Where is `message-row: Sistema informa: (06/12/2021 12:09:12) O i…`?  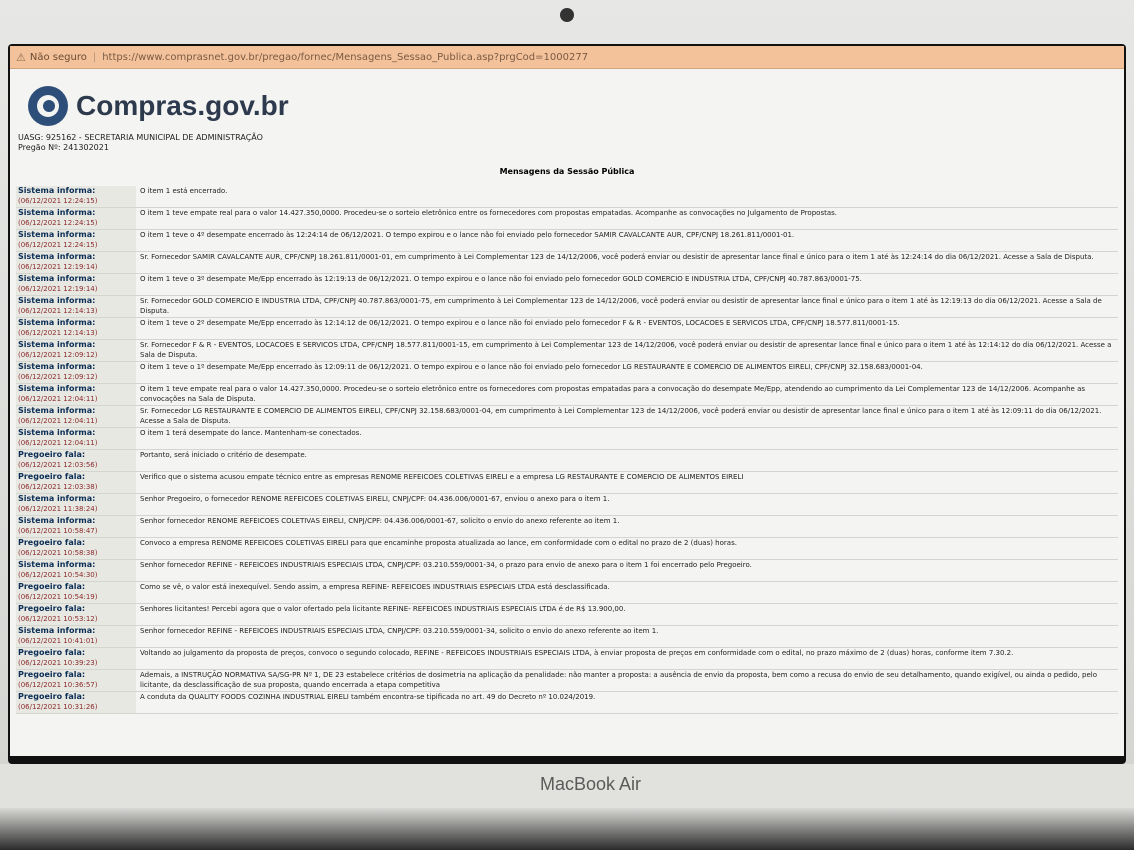 message-row: Sistema informa: (06/12/2021 12:09:12) O i… is located at coordinates (567, 373).